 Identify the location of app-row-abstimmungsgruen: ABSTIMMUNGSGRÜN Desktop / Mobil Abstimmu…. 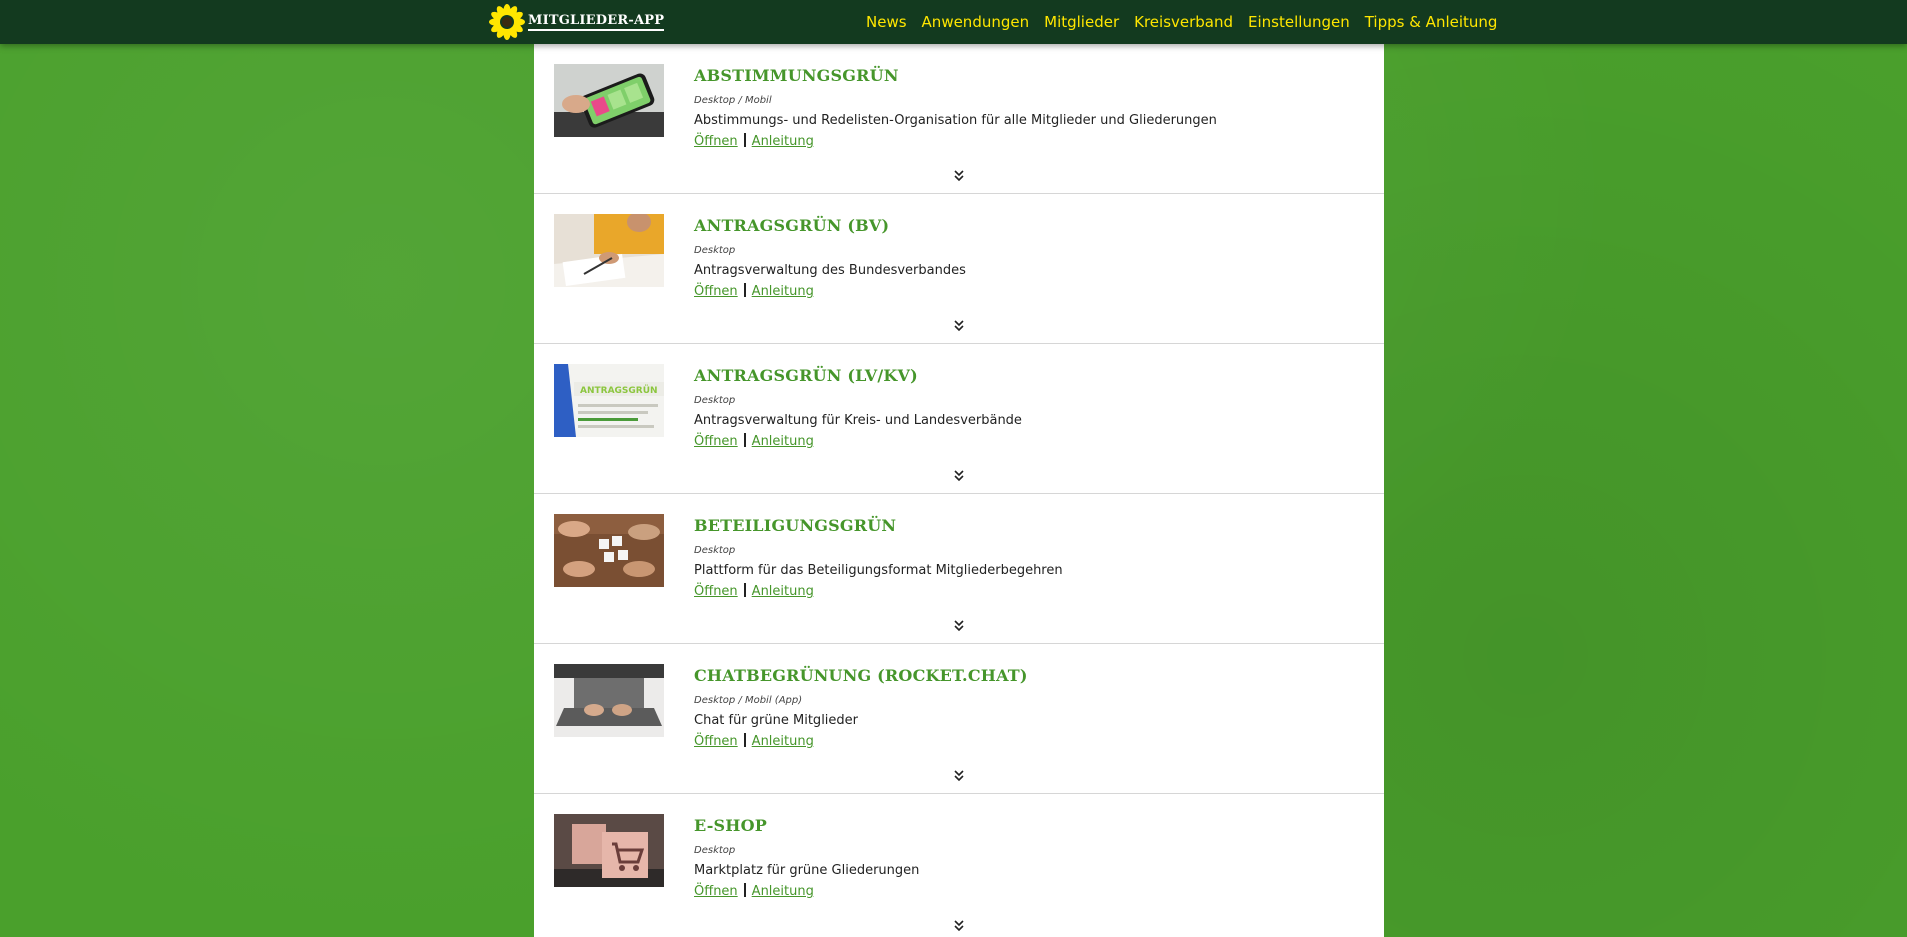
(959, 119).